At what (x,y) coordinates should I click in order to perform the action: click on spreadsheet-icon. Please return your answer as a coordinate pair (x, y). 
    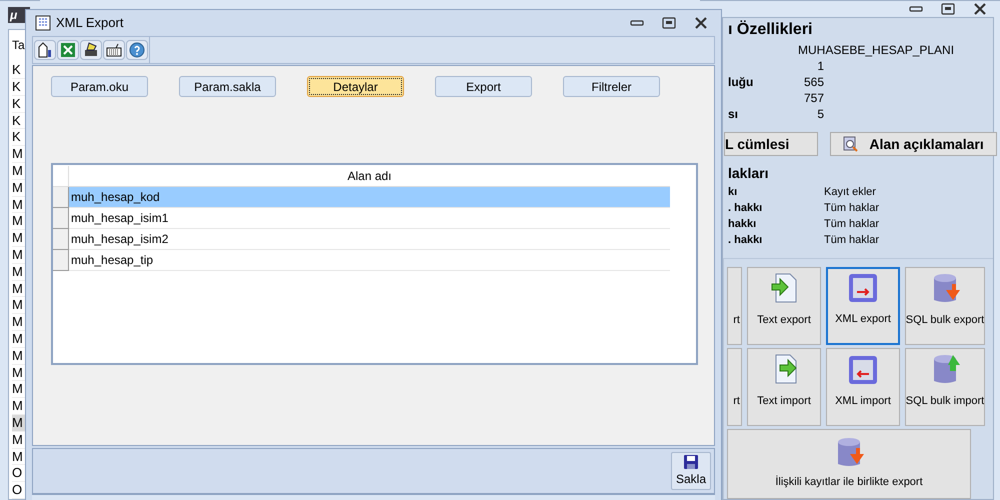
    Looking at the image, I should click on (68, 50).